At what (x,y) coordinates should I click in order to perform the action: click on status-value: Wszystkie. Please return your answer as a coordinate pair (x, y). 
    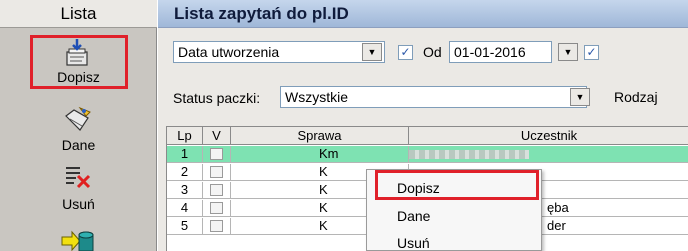
    Looking at the image, I should click on (316, 97).